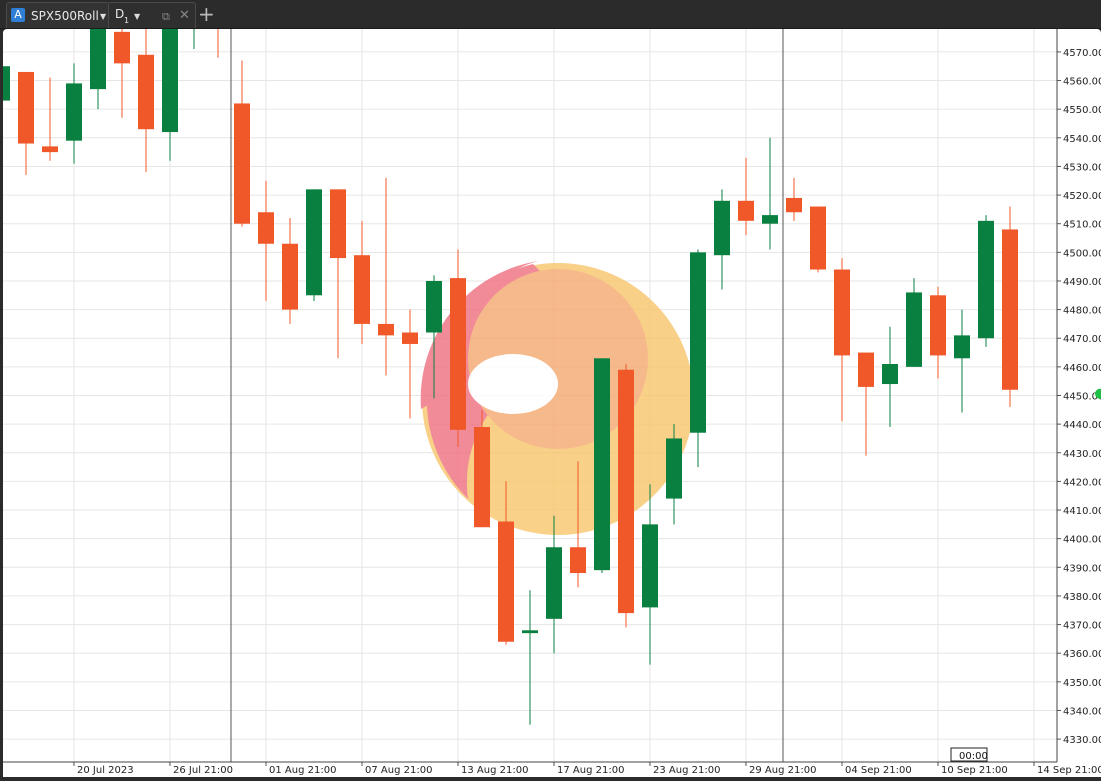  Describe the element at coordinates (120, 14) in the screenshot. I see `timeframe-label: D` at that location.